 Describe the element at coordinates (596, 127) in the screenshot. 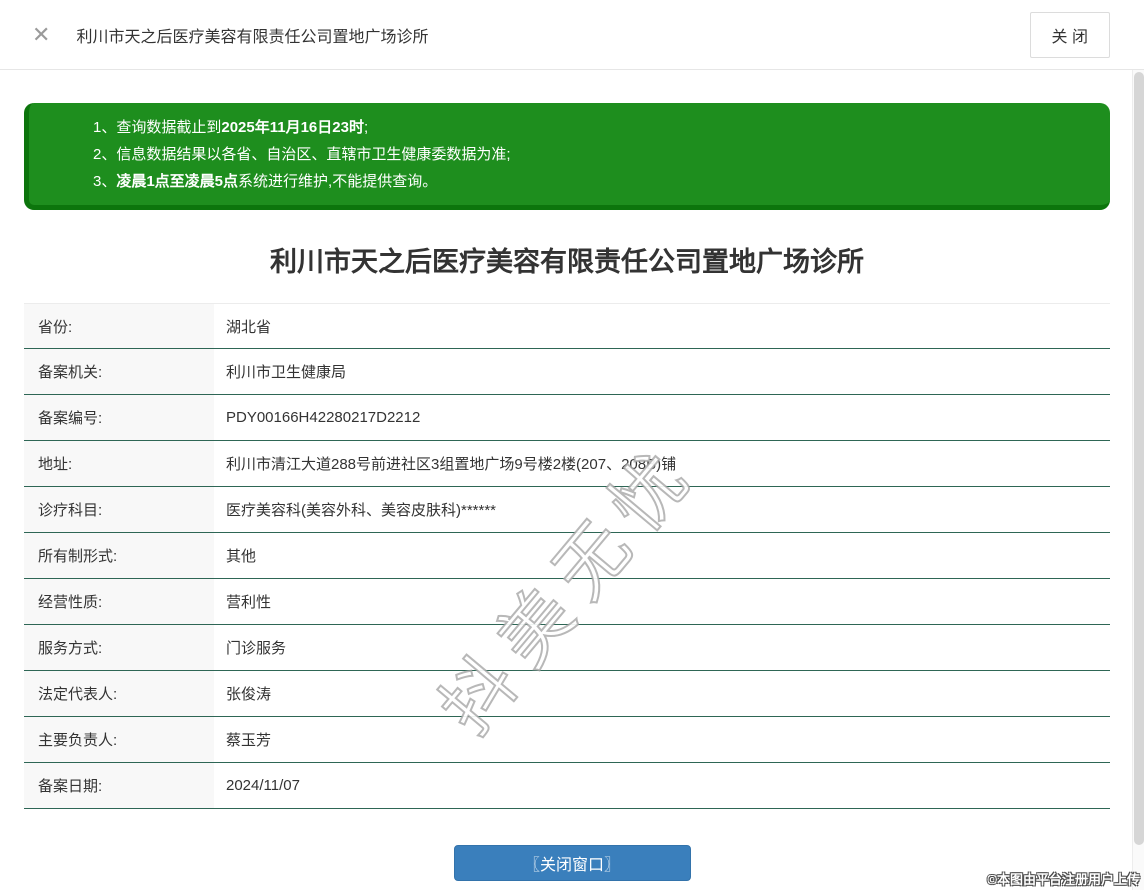

I see `notice-item: 1、查询数据截止到2025年11月16日23时;` at that location.